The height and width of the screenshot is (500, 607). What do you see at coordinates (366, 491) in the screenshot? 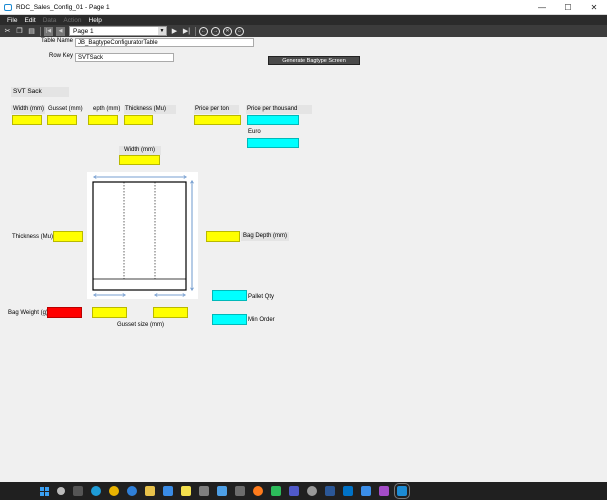
I see `calendar-icon` at bounding box center [366, 491].